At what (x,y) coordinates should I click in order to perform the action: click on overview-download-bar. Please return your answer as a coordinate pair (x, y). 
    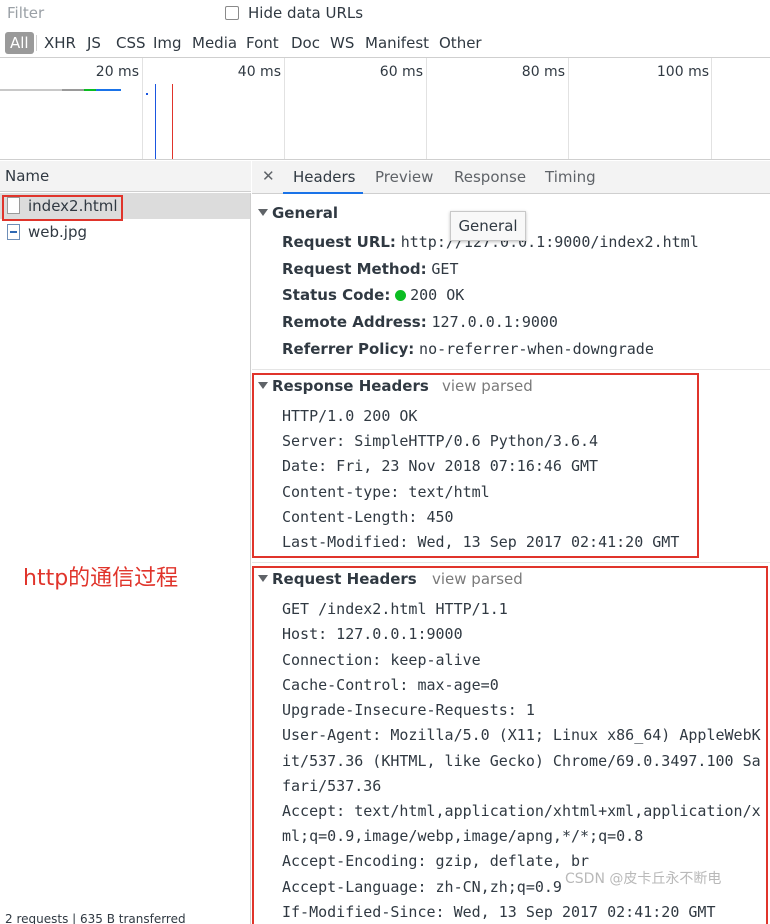
    Looking at the image, I should click on (108, 90).